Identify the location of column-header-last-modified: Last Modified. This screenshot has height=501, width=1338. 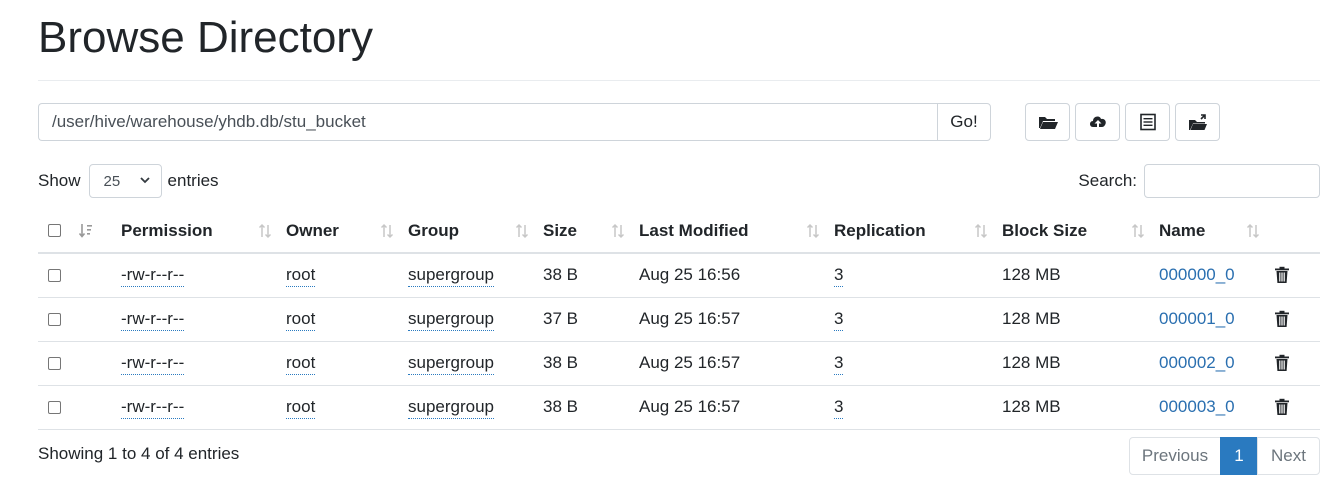
(736, 231).